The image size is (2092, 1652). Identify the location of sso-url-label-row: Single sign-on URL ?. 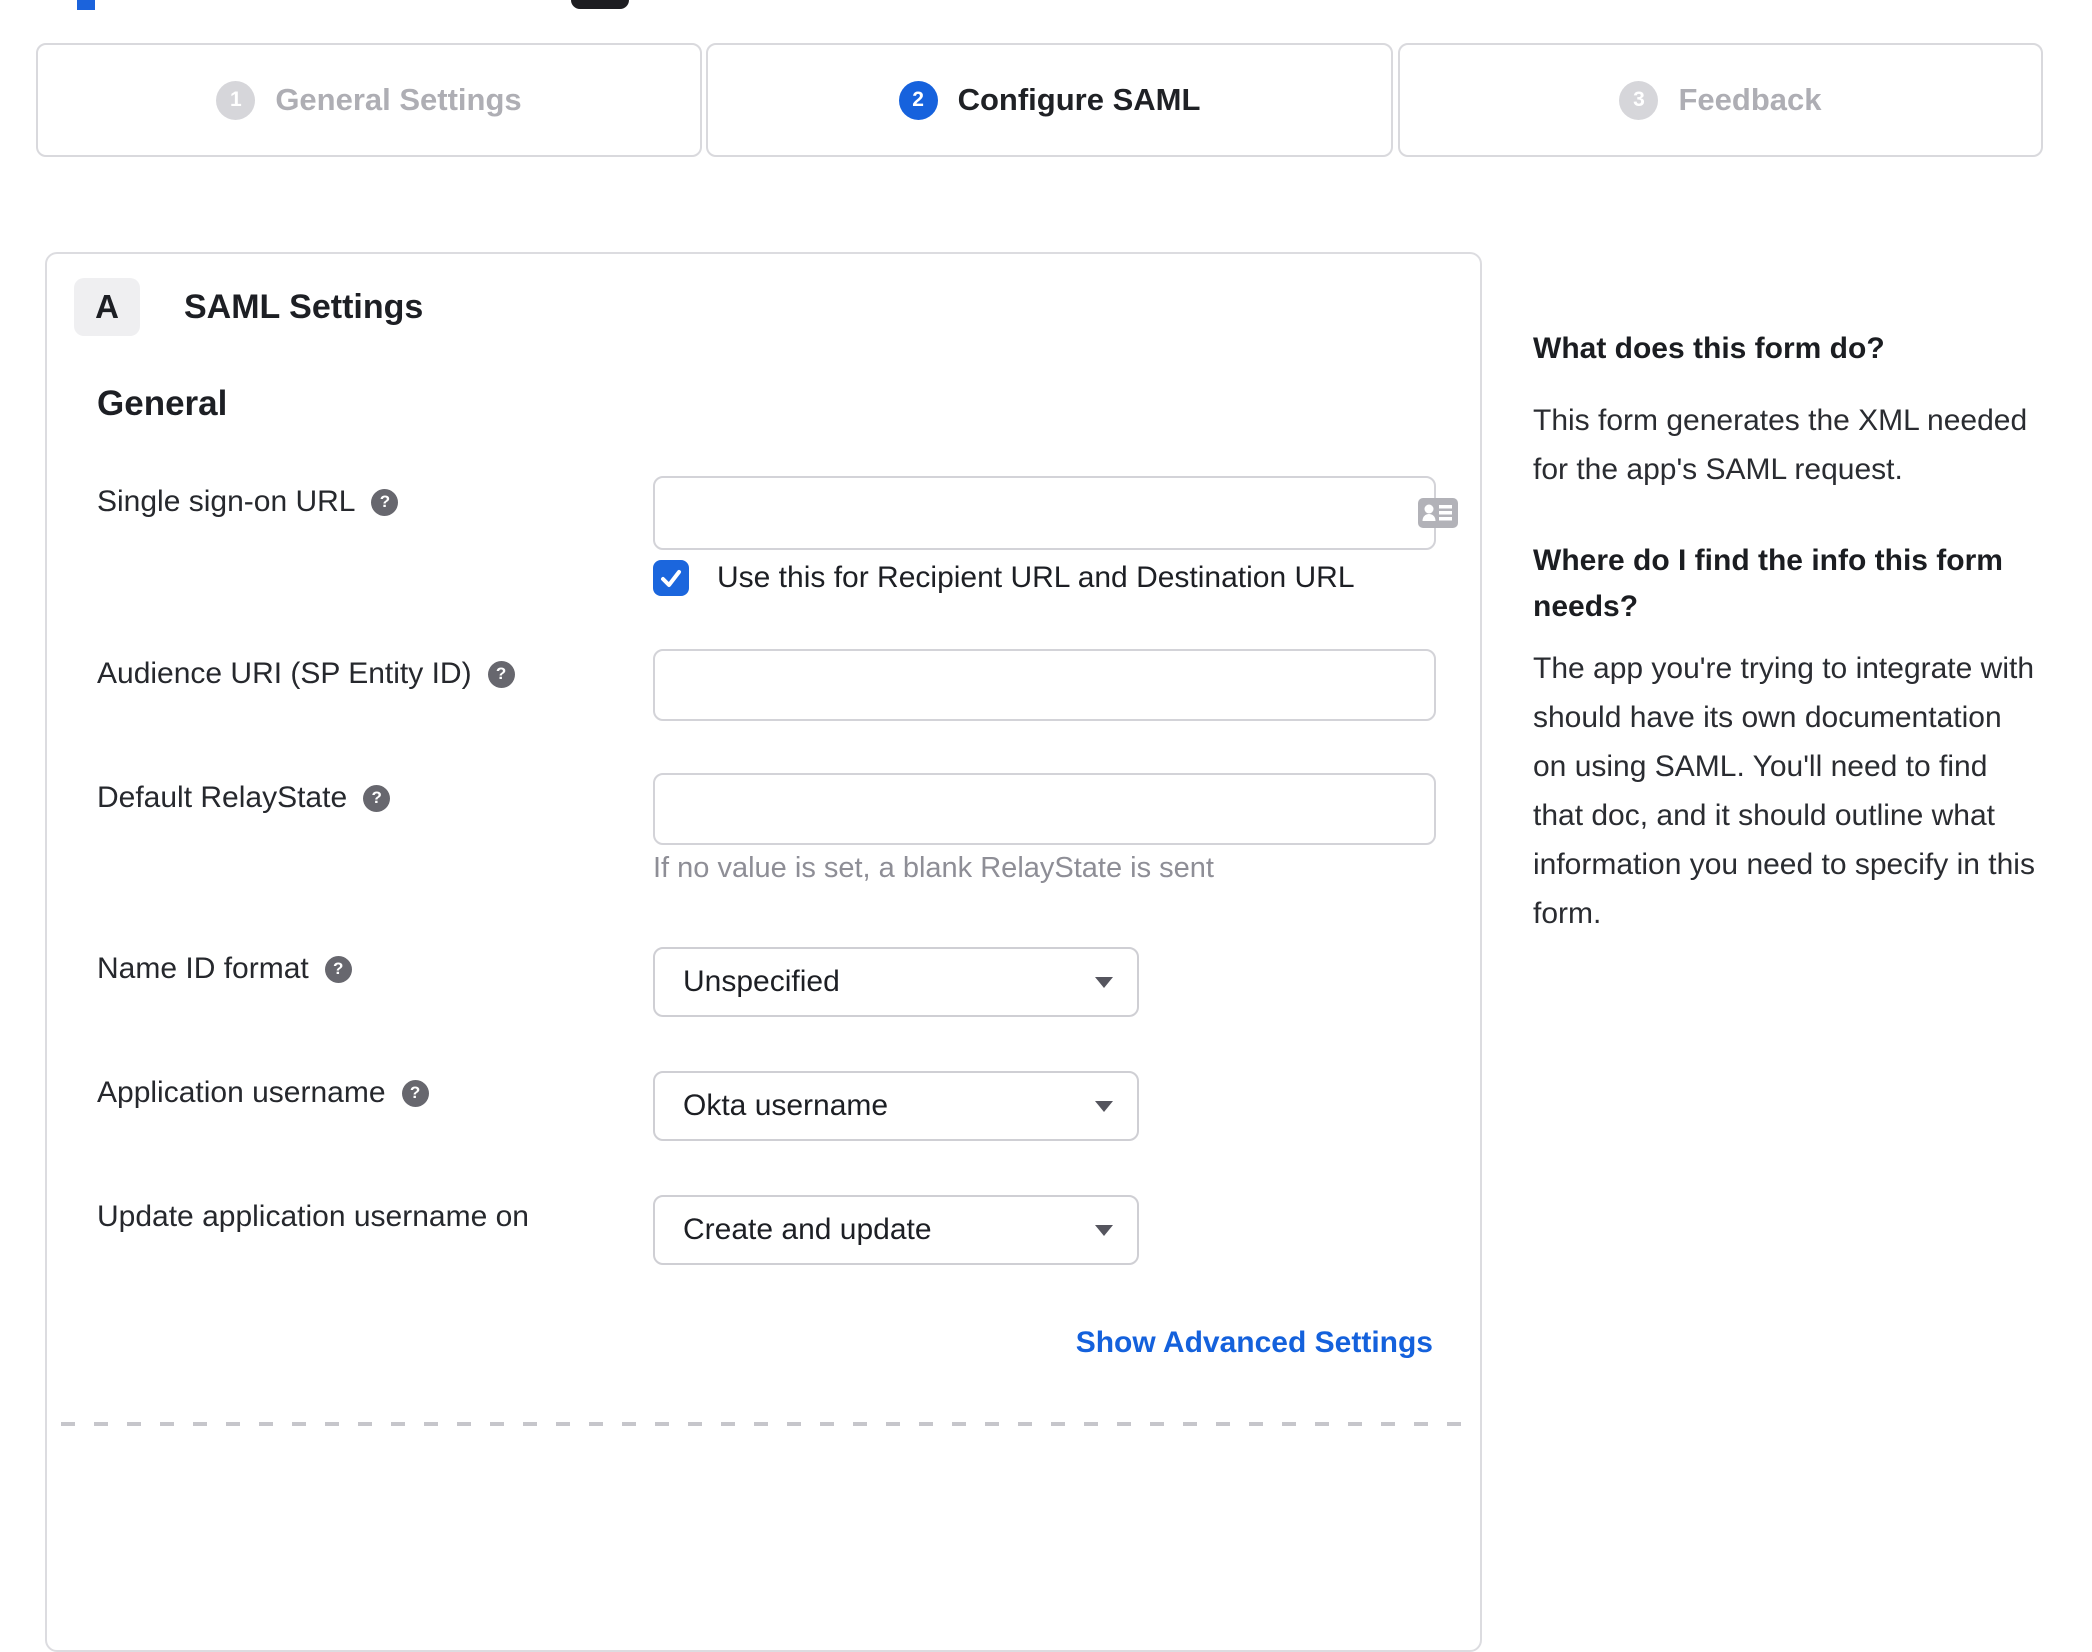
(248, 502).